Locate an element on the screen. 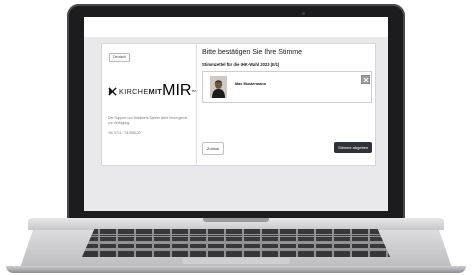 This screenshot has height=275, width=472. logo-text: KIRCHEMIT is located at coordinates (140, 91).